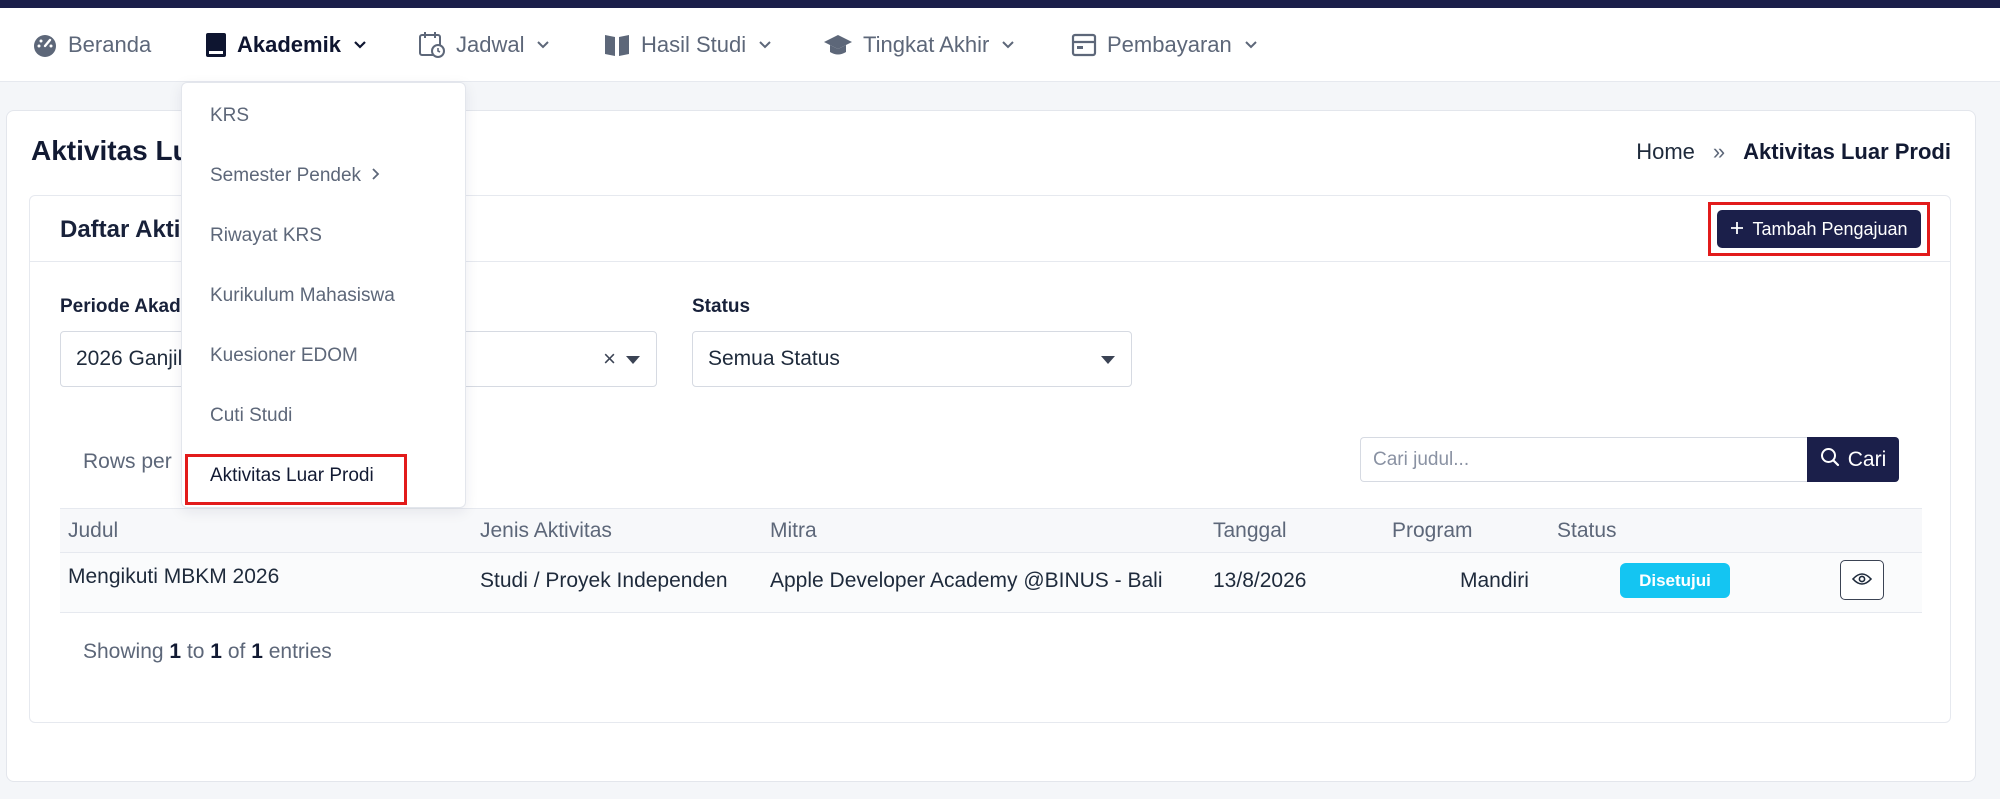  Describe the element at coordinates (1000, 4) in the screenshot. I see `top-accent-strip` at that location.